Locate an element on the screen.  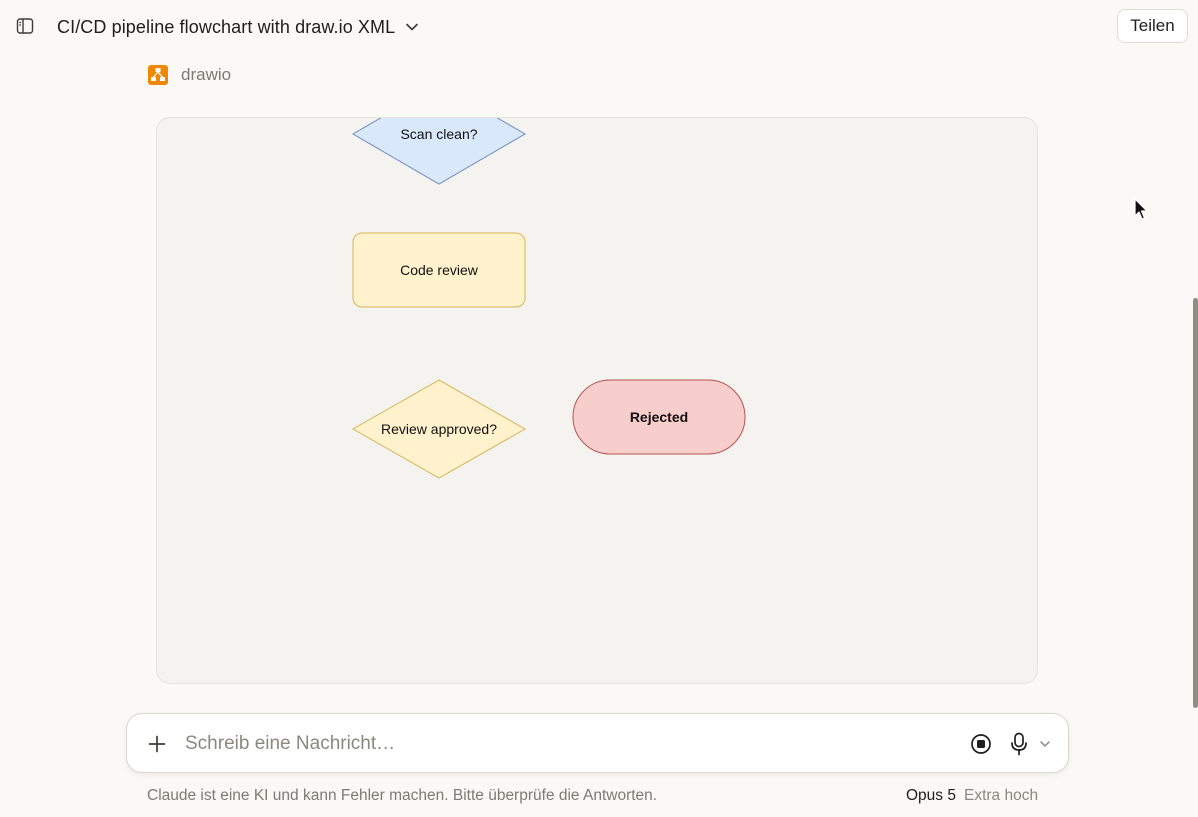
effort-level: Extra hoch is located at coordinates (1001, 796).